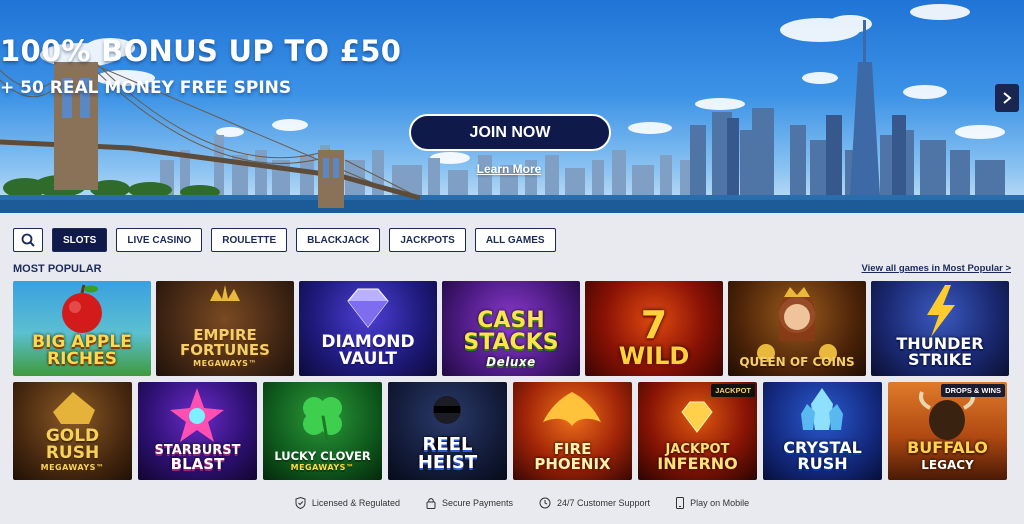 The height and width of the screenshot is (524, 1024). What do you see at coordinates (338, 240) in the screenshot?
I see `filter-blackjack: BLACKJACK` at bounding box center [338, 240].